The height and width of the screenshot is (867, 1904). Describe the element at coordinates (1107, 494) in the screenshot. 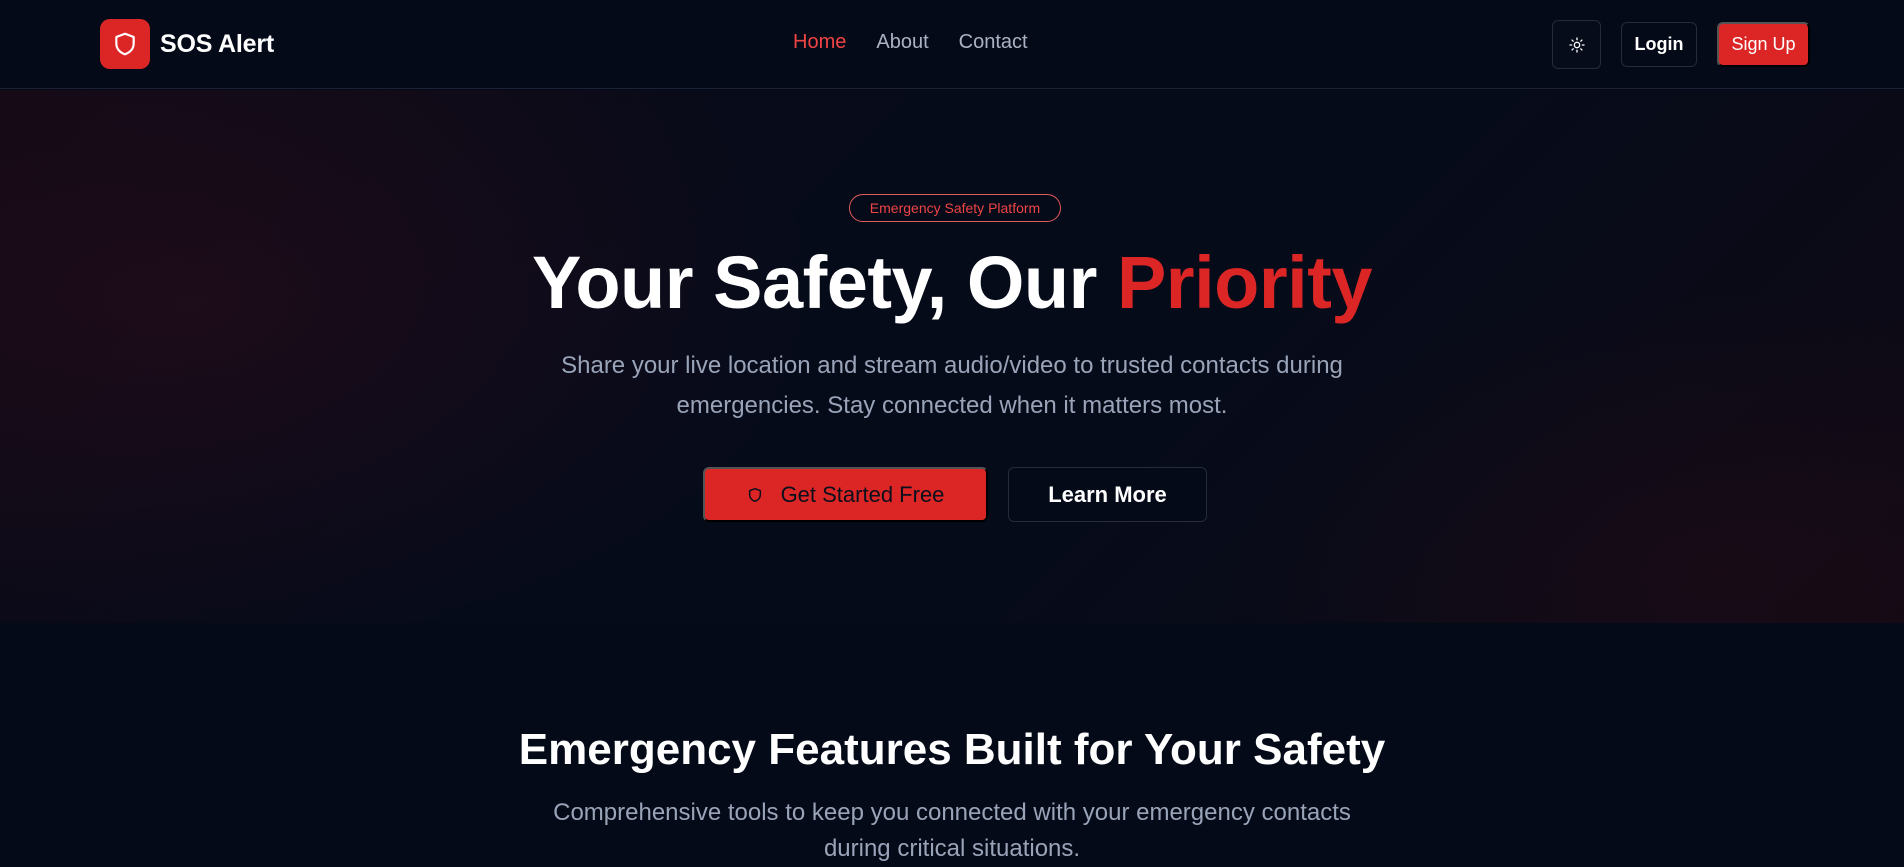

I see `learn-more-button: Learn More` at that location.